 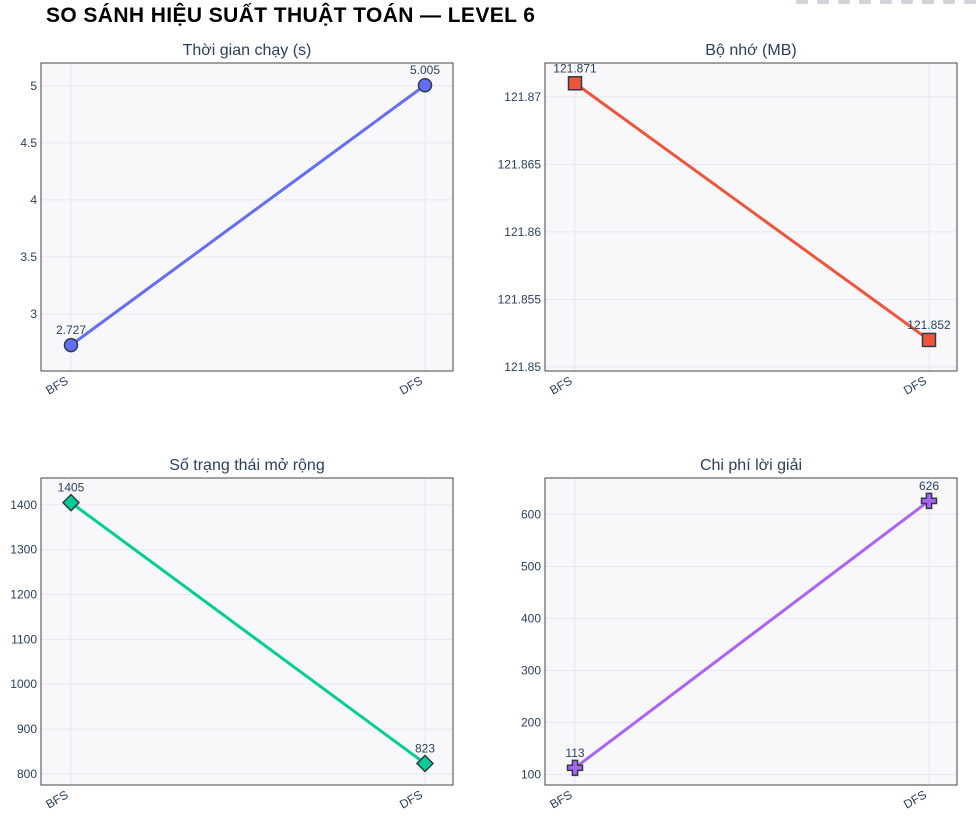 What do you see at coordinates (522, 367) in the screenshot?
I see `y-tick-label: 121.85` at bounding box center [522, 367].